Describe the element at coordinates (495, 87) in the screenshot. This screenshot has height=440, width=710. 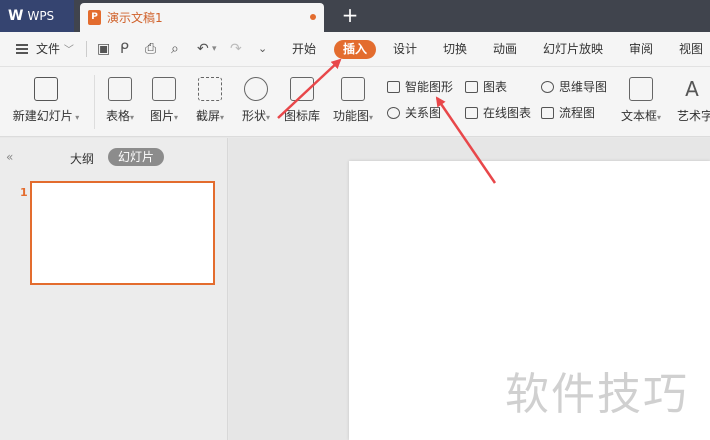
I see `chart-label: 图表` at that location.